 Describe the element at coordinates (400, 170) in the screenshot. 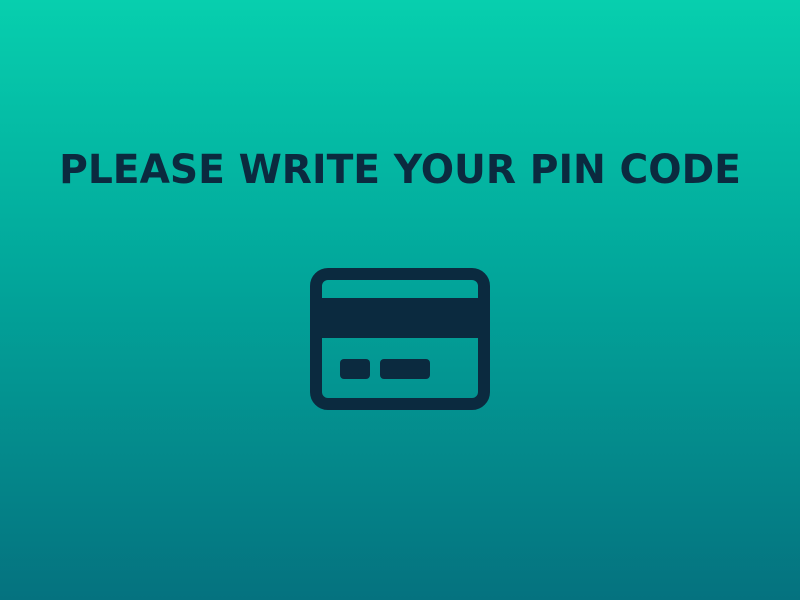

I see `pin-prompt-title: PLEASE WRITE YOUR PIN CODE` at that location.